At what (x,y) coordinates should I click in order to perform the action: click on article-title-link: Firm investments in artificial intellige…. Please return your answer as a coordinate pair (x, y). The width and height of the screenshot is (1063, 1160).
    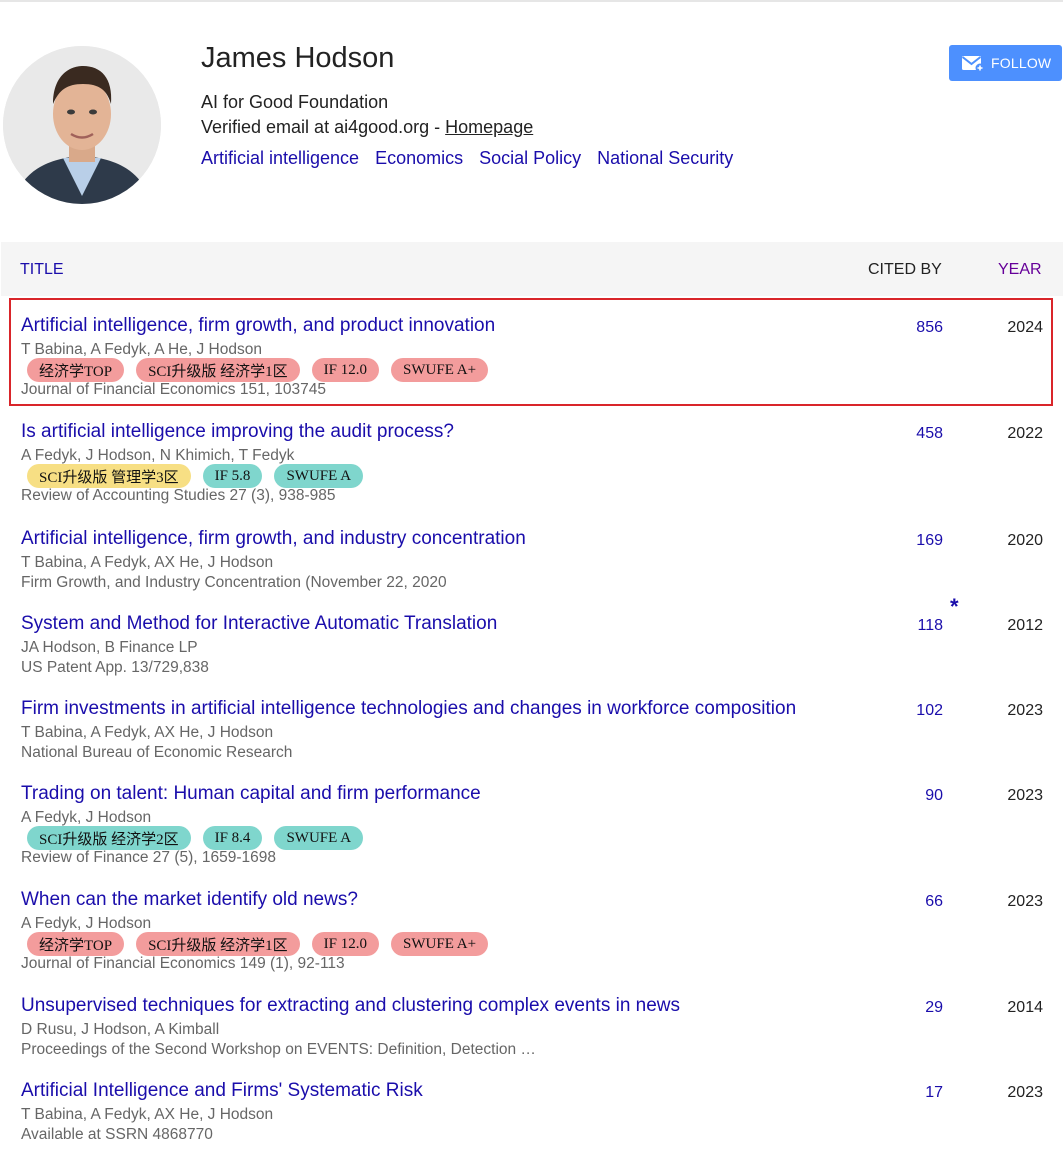
    Looking at the image, I should click on (408, 709).